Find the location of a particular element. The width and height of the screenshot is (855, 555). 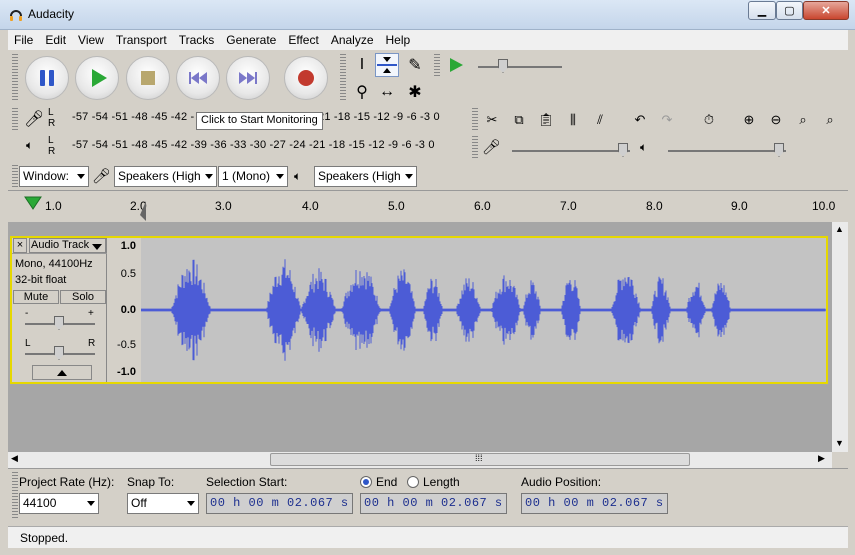

multi-tool: ✱ is located at coordinates (415, 92).